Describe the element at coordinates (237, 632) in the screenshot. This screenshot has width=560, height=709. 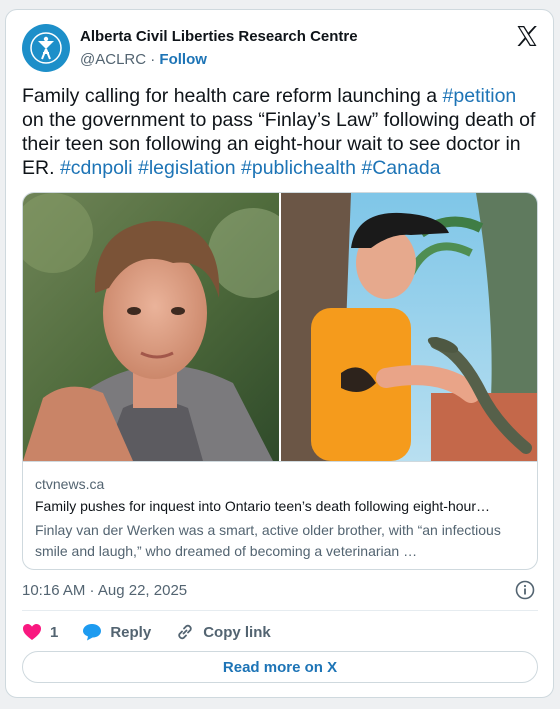
I see `copy-link-label: Copy link` at that location.